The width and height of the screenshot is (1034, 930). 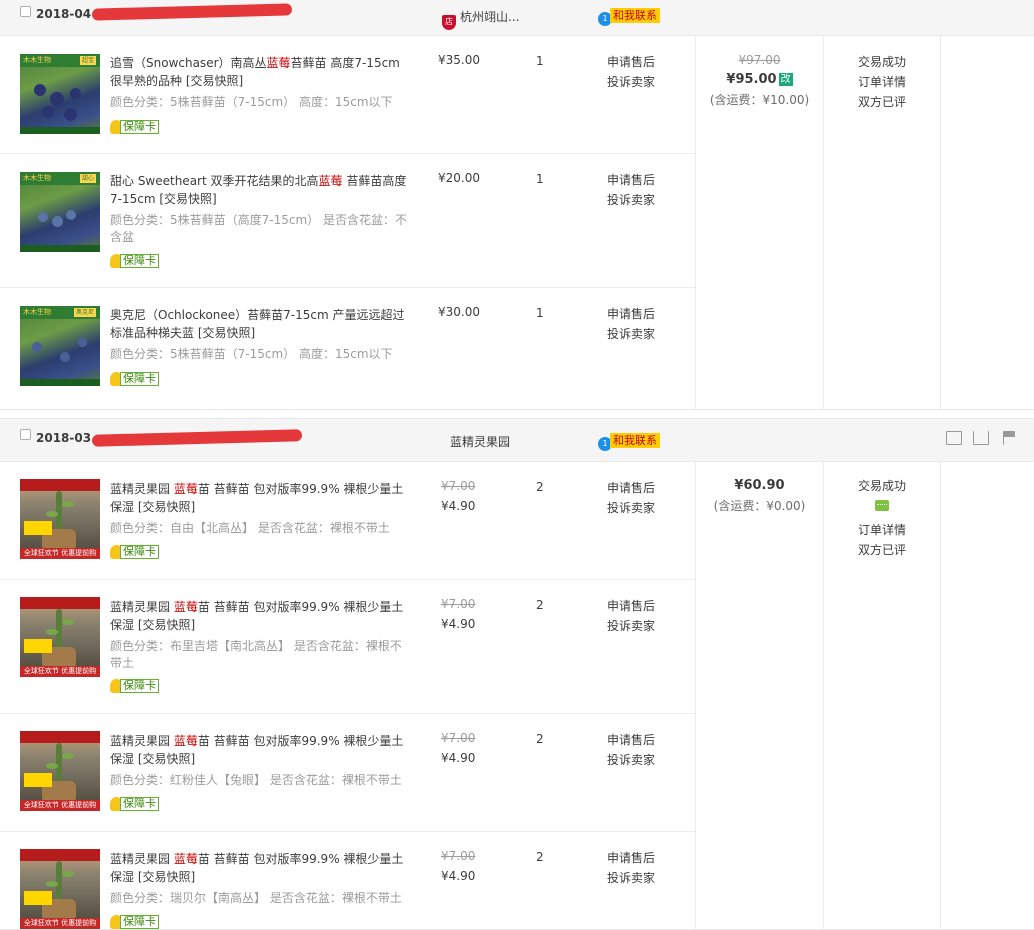 What do you see at coordinates (258, 228) in the screenshot?
I see `product-spec: 颜色分类：5株苔藓苗（高度7-15cm） 是否含花盆：不含盆` at bounding box center [258, 228].